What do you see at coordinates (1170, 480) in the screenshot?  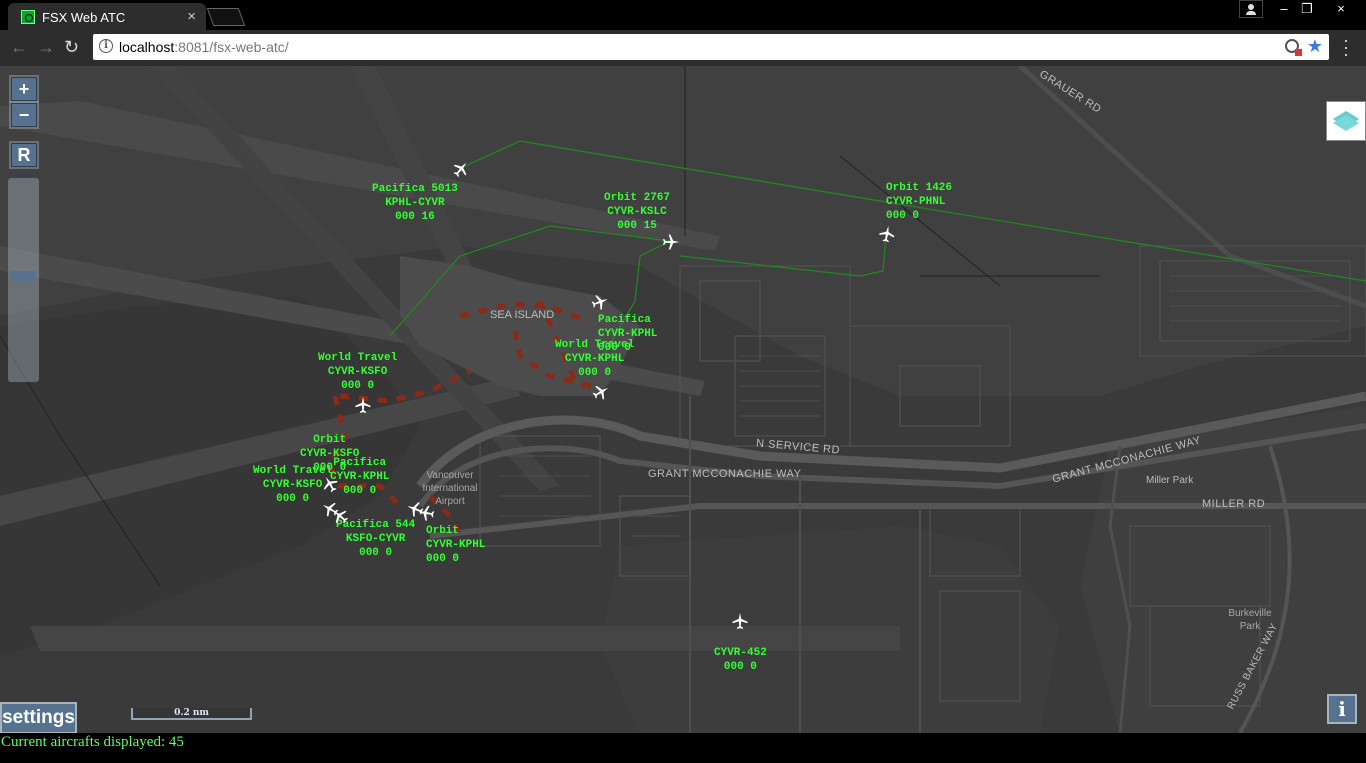 I see `label-miller-park: Miller Park` at bounding box center [1170, 480].